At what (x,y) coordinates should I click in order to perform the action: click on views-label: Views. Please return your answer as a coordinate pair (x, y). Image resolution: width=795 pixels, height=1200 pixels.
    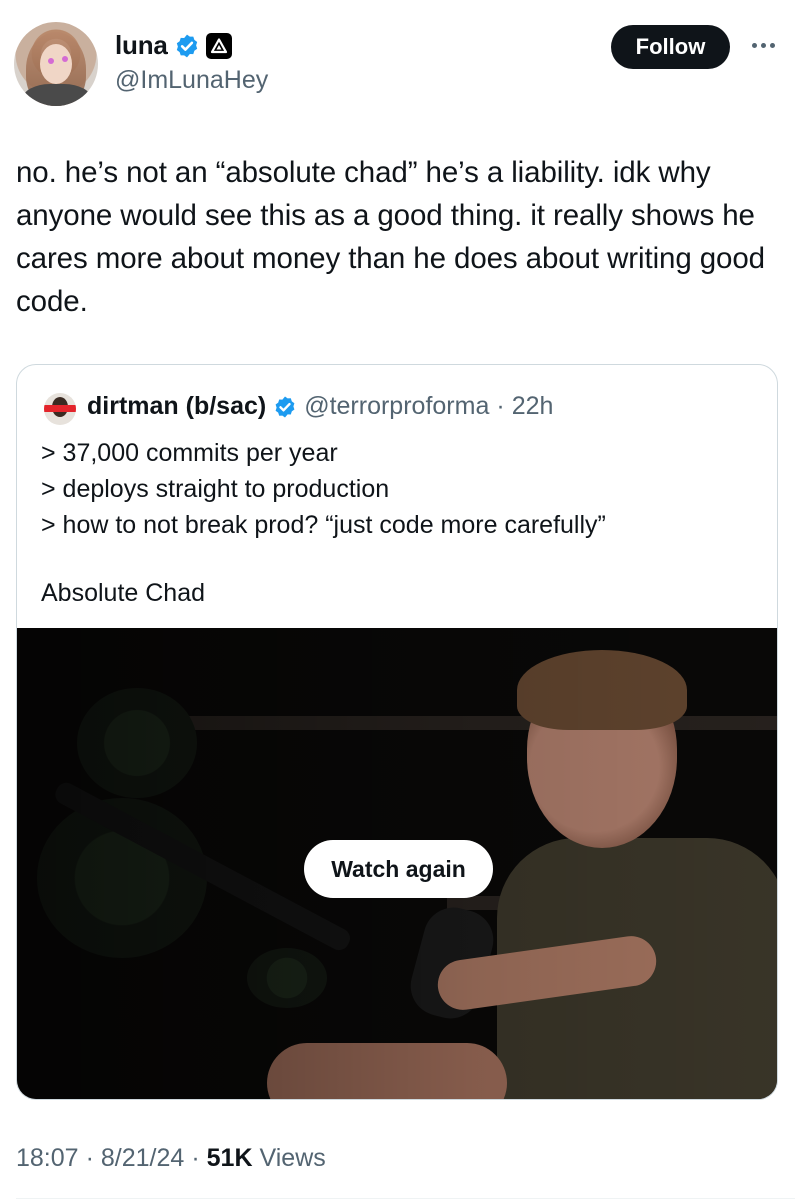
    Looking at the image, I should click on (292, 1158).